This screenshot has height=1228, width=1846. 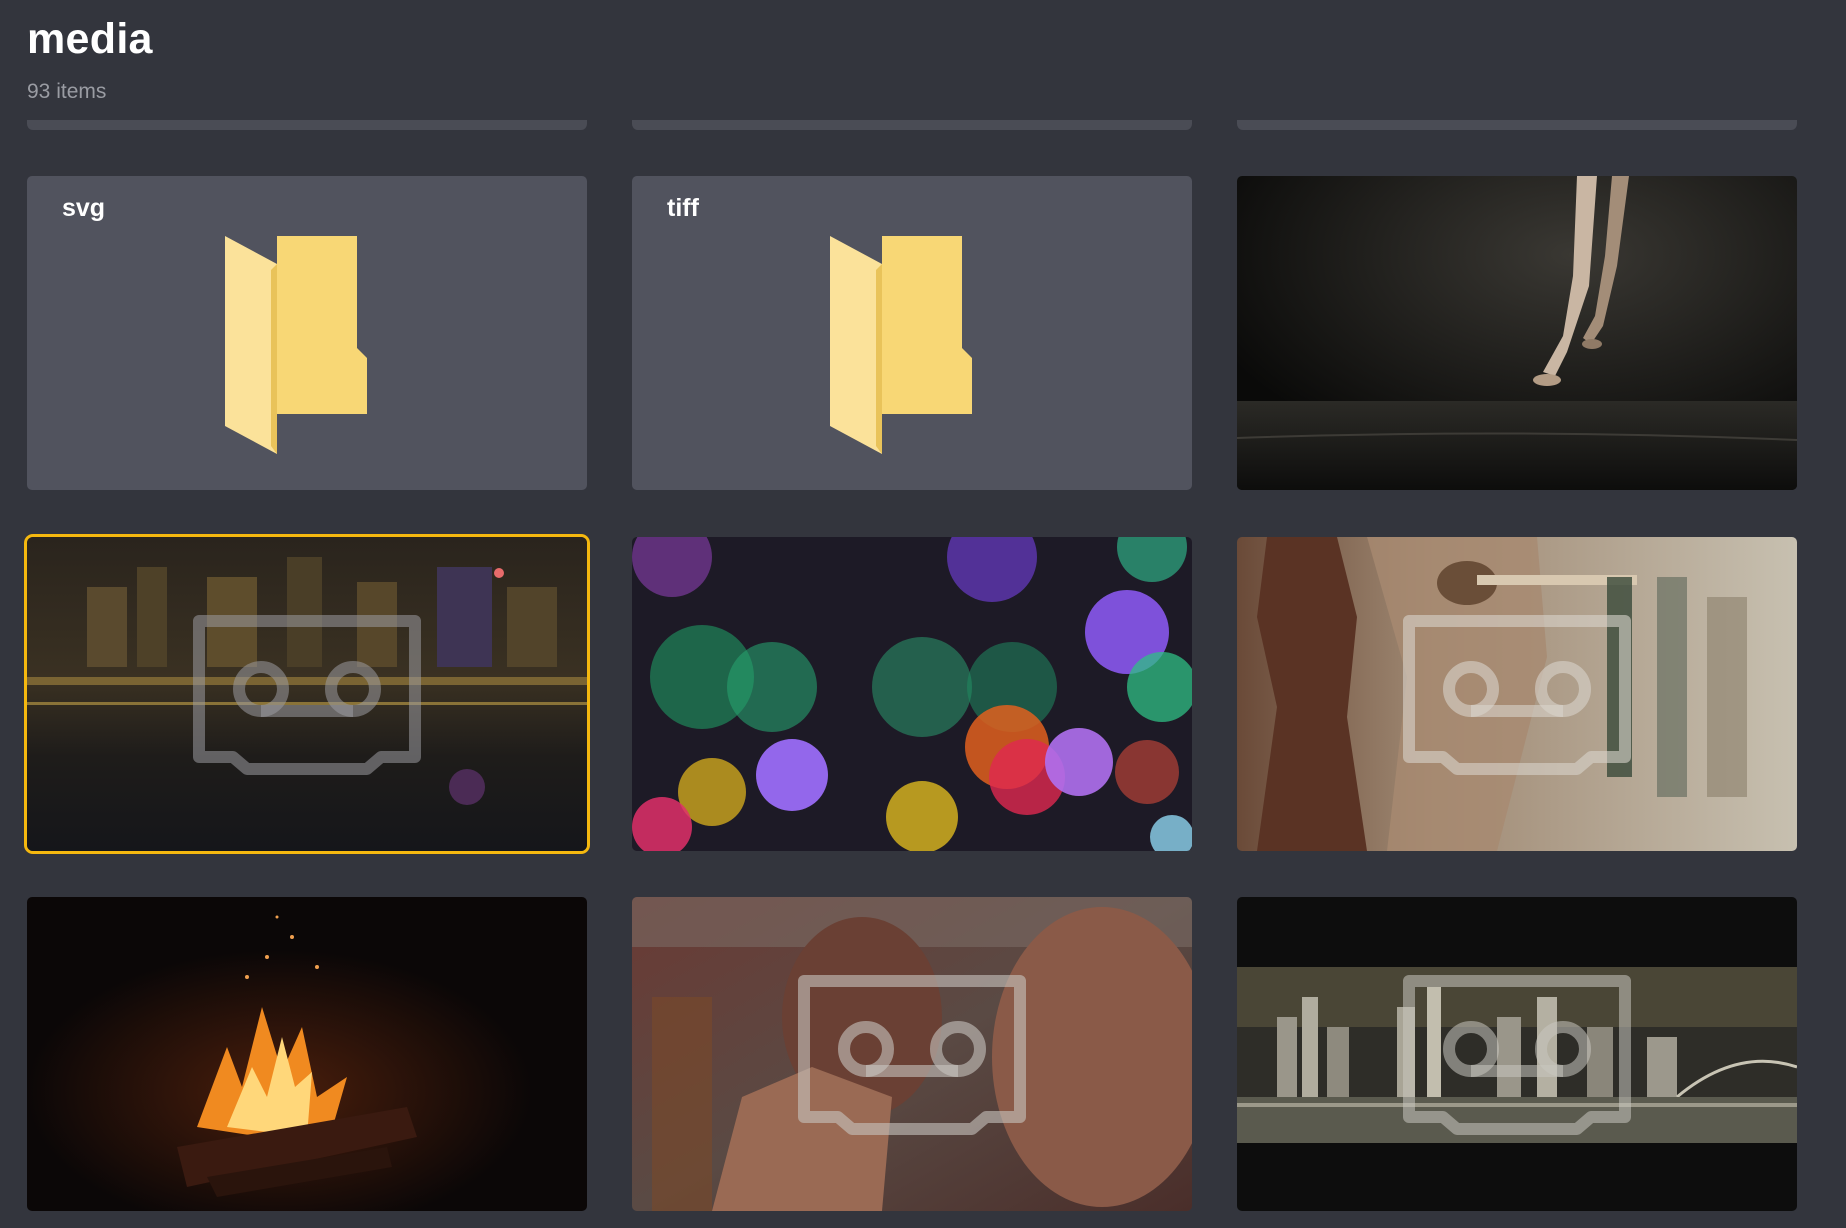 I want to click on media-tile-ballet, so click(x=1517, y=333).